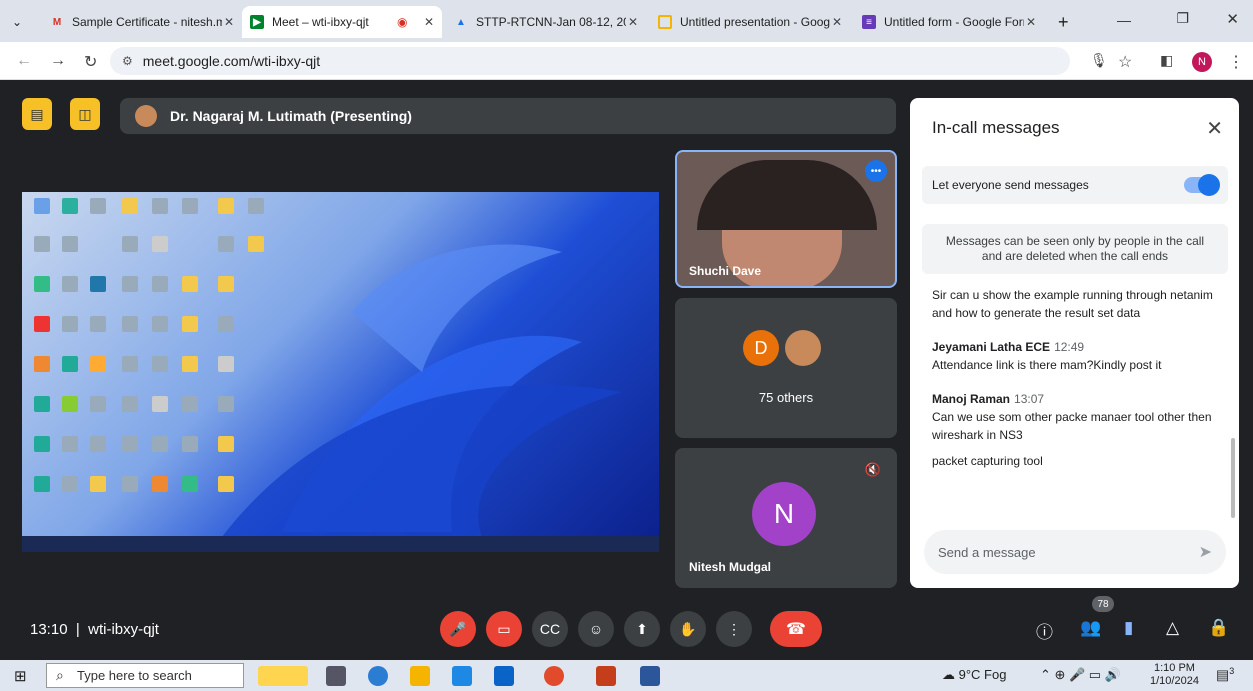 This screenshot has width=1253, height=691. What do you see at coordinates (1099, 60) in the screenshot?
I see `microphone-icon: 🎙` at bounding box center [1099, 60].